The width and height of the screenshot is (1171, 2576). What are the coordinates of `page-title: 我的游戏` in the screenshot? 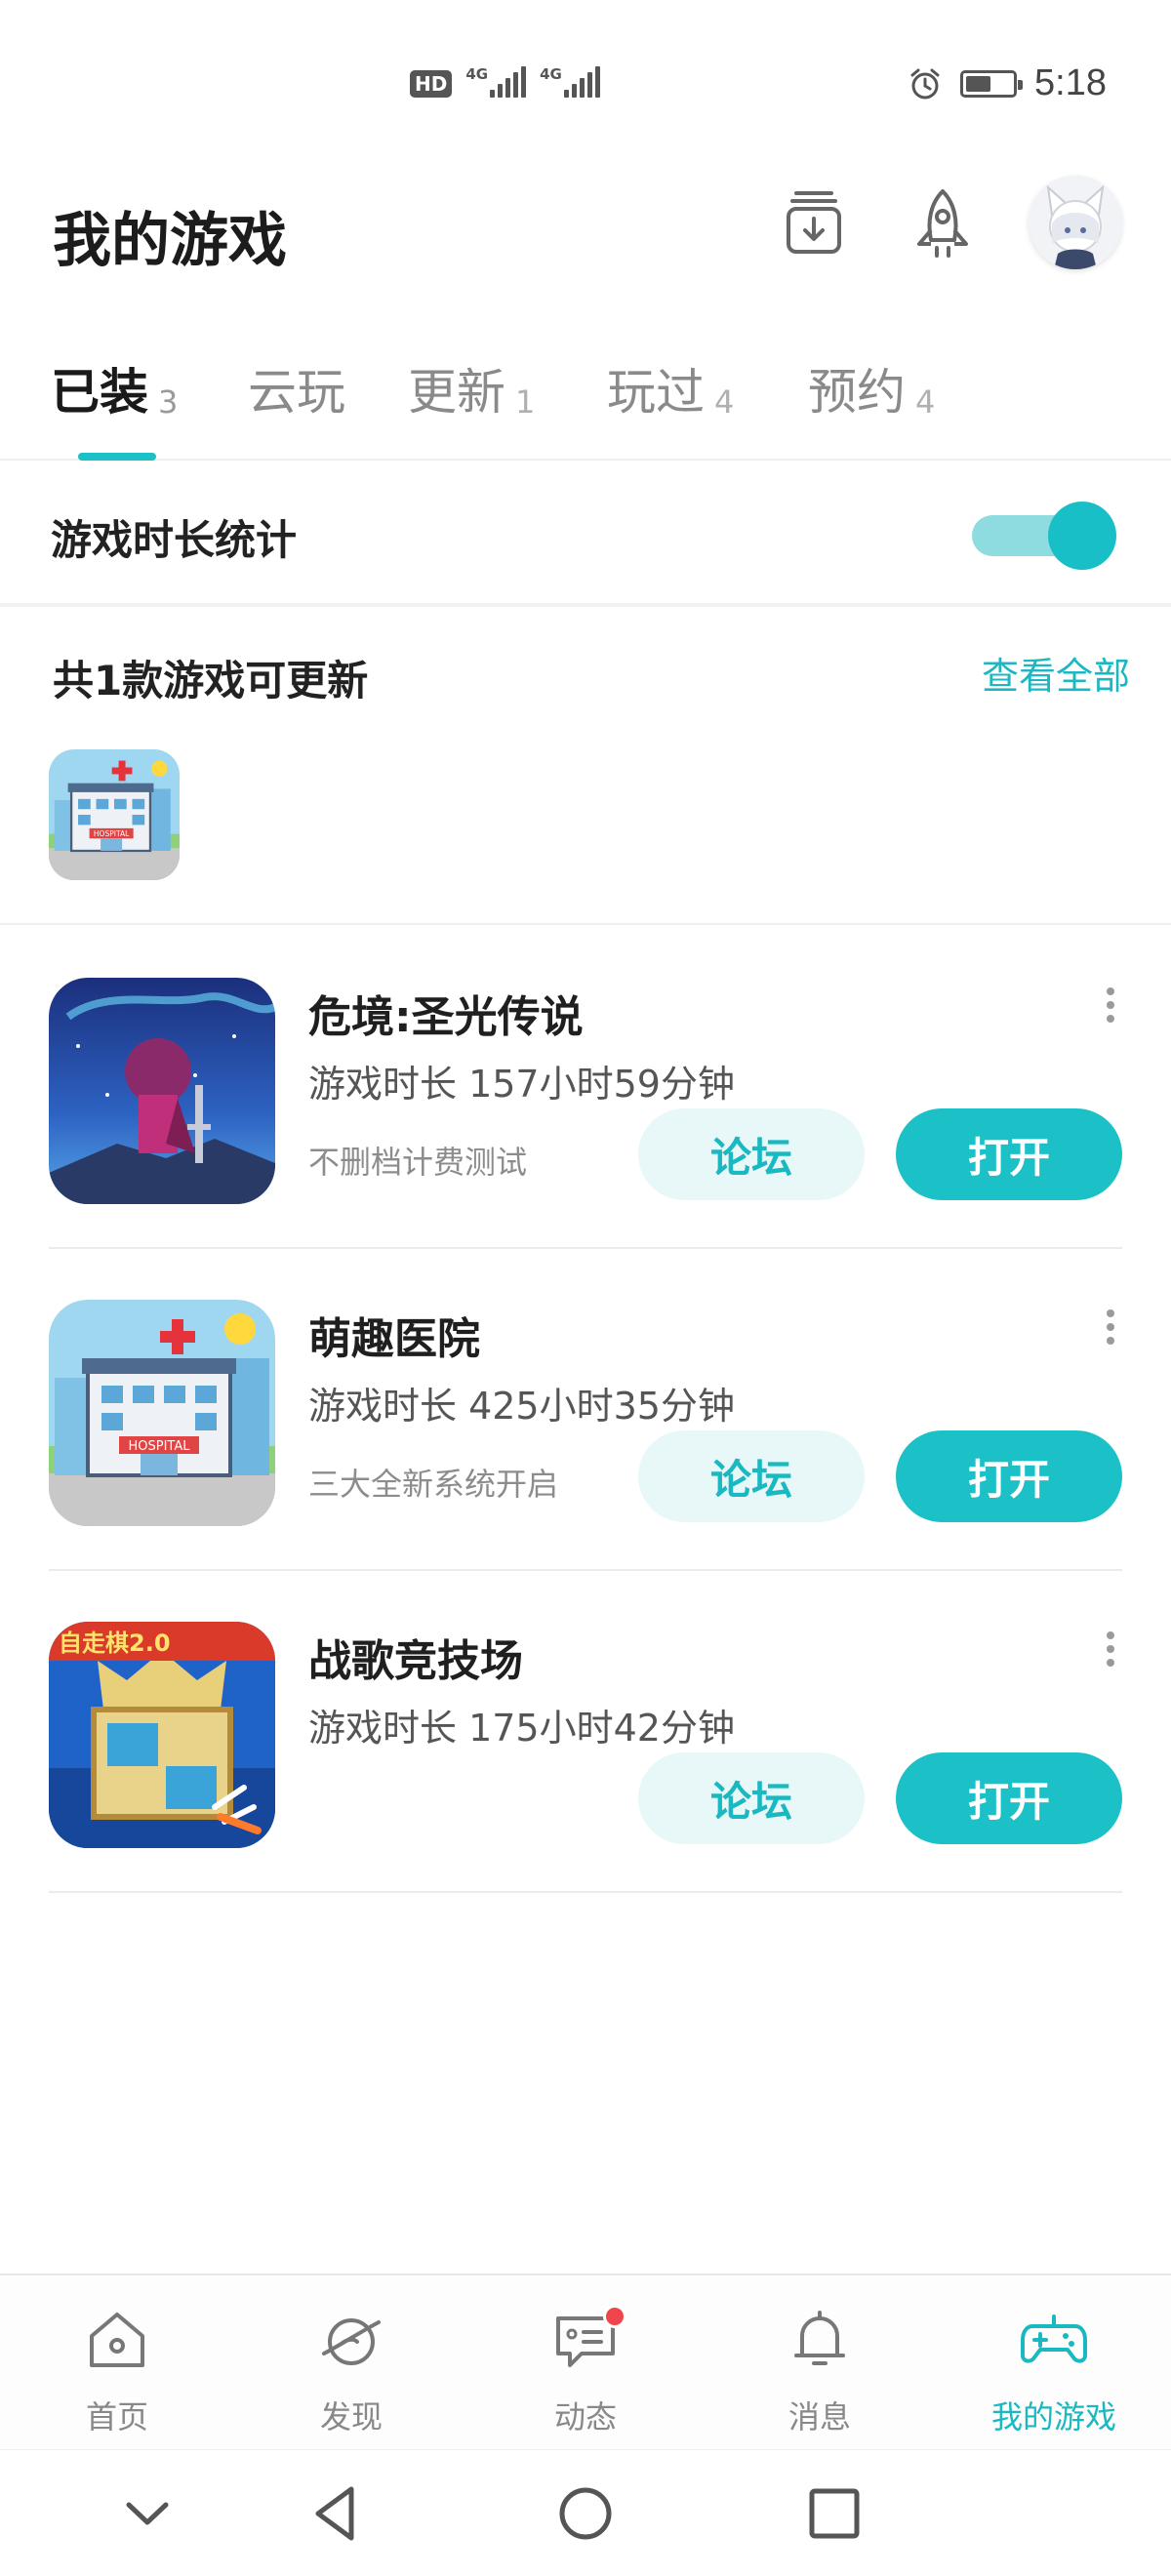 It's located at (170, 241).